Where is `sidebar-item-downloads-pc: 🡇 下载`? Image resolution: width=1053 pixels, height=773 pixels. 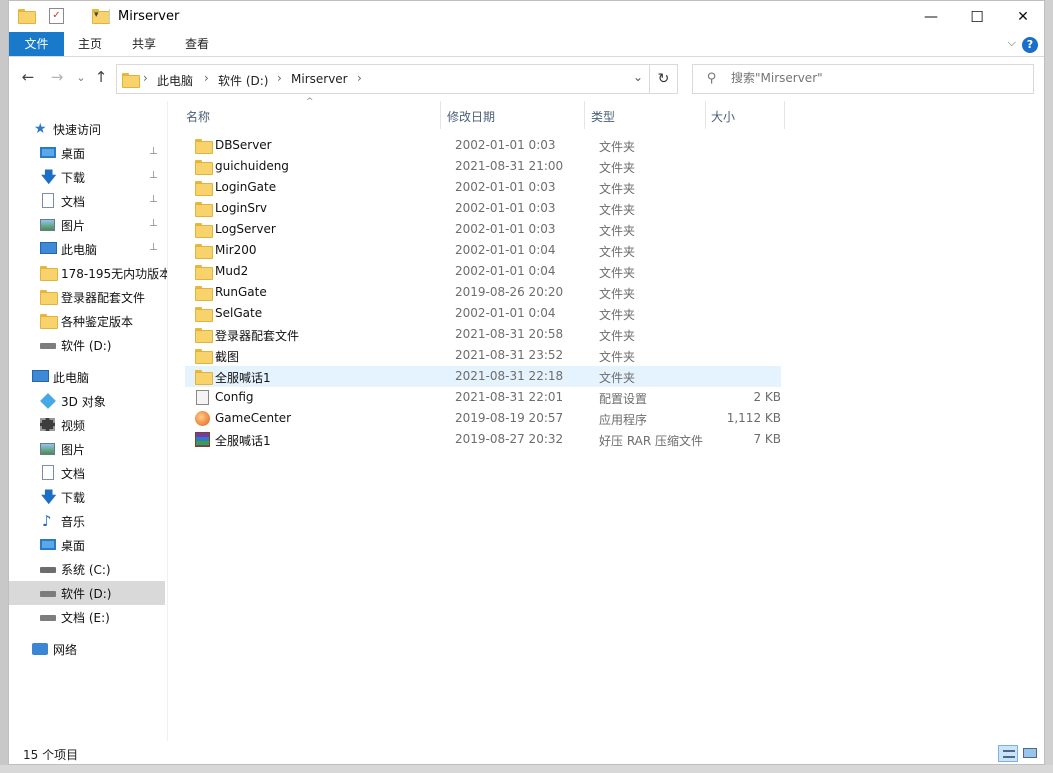 sidebar-item-downloads-pc: 🡇 下载 is located at coordinates (87, 497).